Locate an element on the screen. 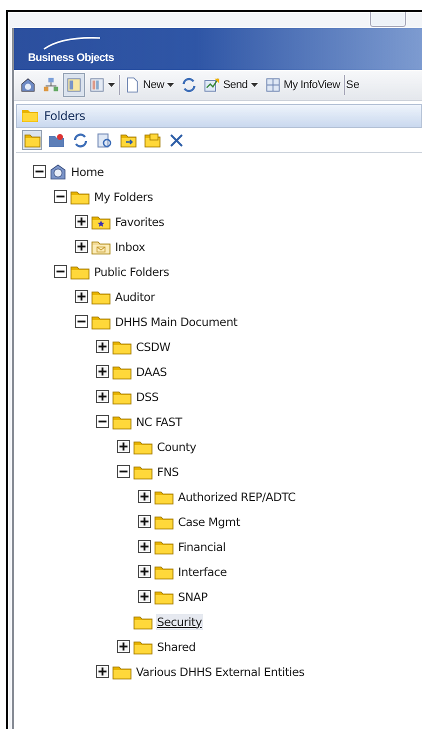 Image resolution: width=422 pixels, height=729 pixels. tree-item: Various DHHS External Entities is located at coordinates (220, 672).